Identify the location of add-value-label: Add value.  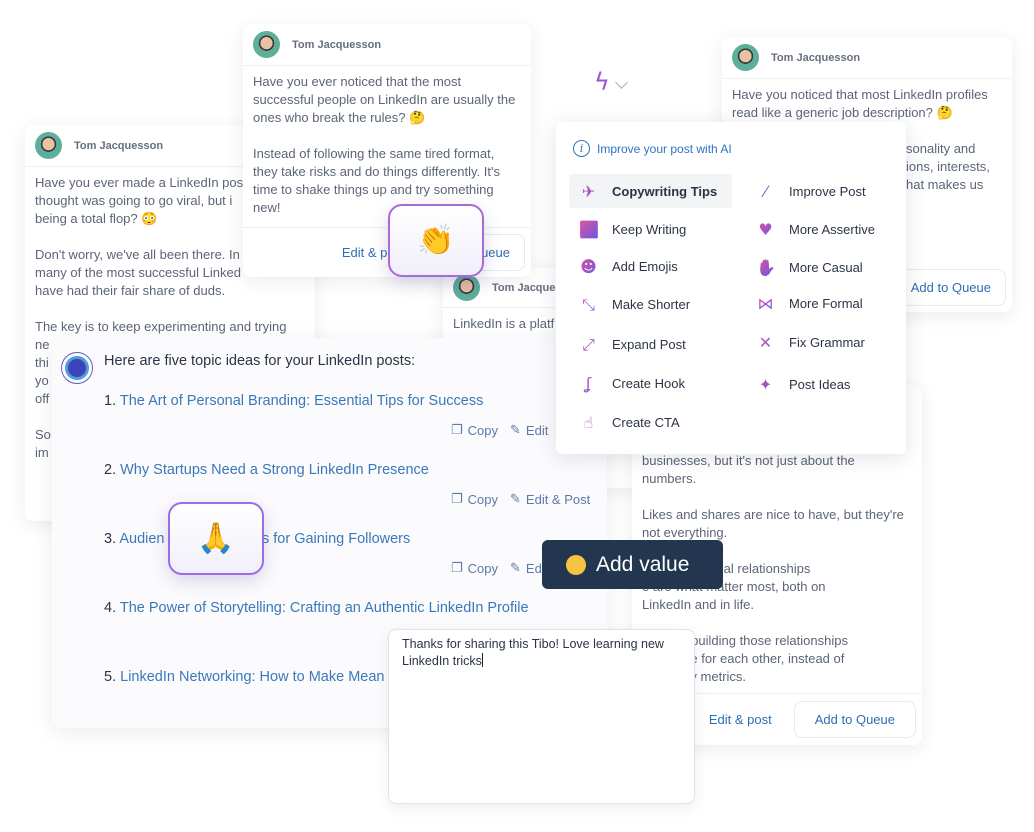
(643, 564).